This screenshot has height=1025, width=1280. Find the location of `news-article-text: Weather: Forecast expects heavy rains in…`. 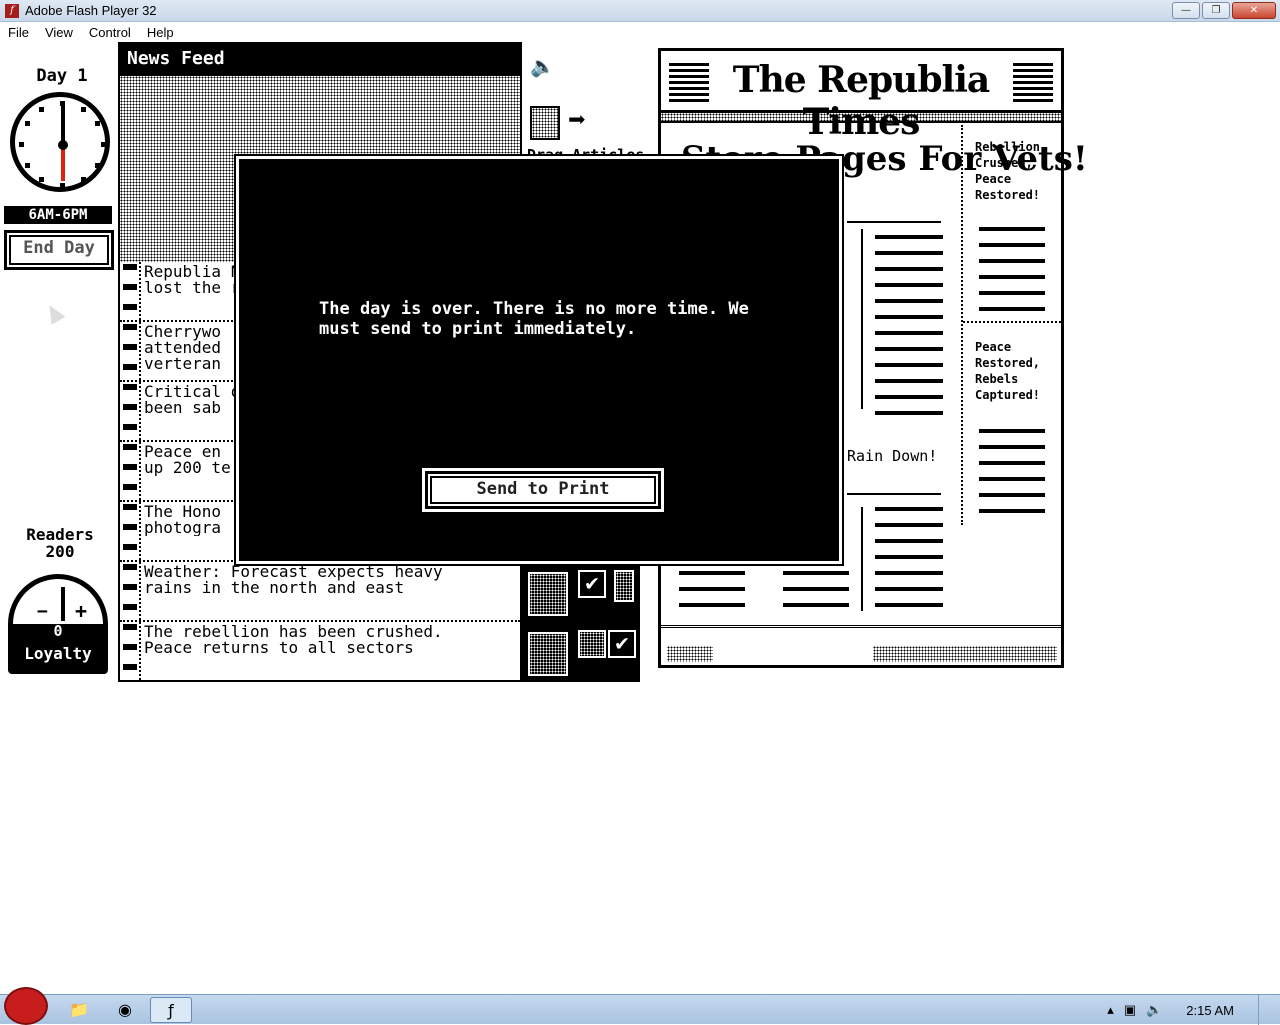

news-article-text: Weather: Forecast expects heavy rains in… is located at coordinates (293, 580).